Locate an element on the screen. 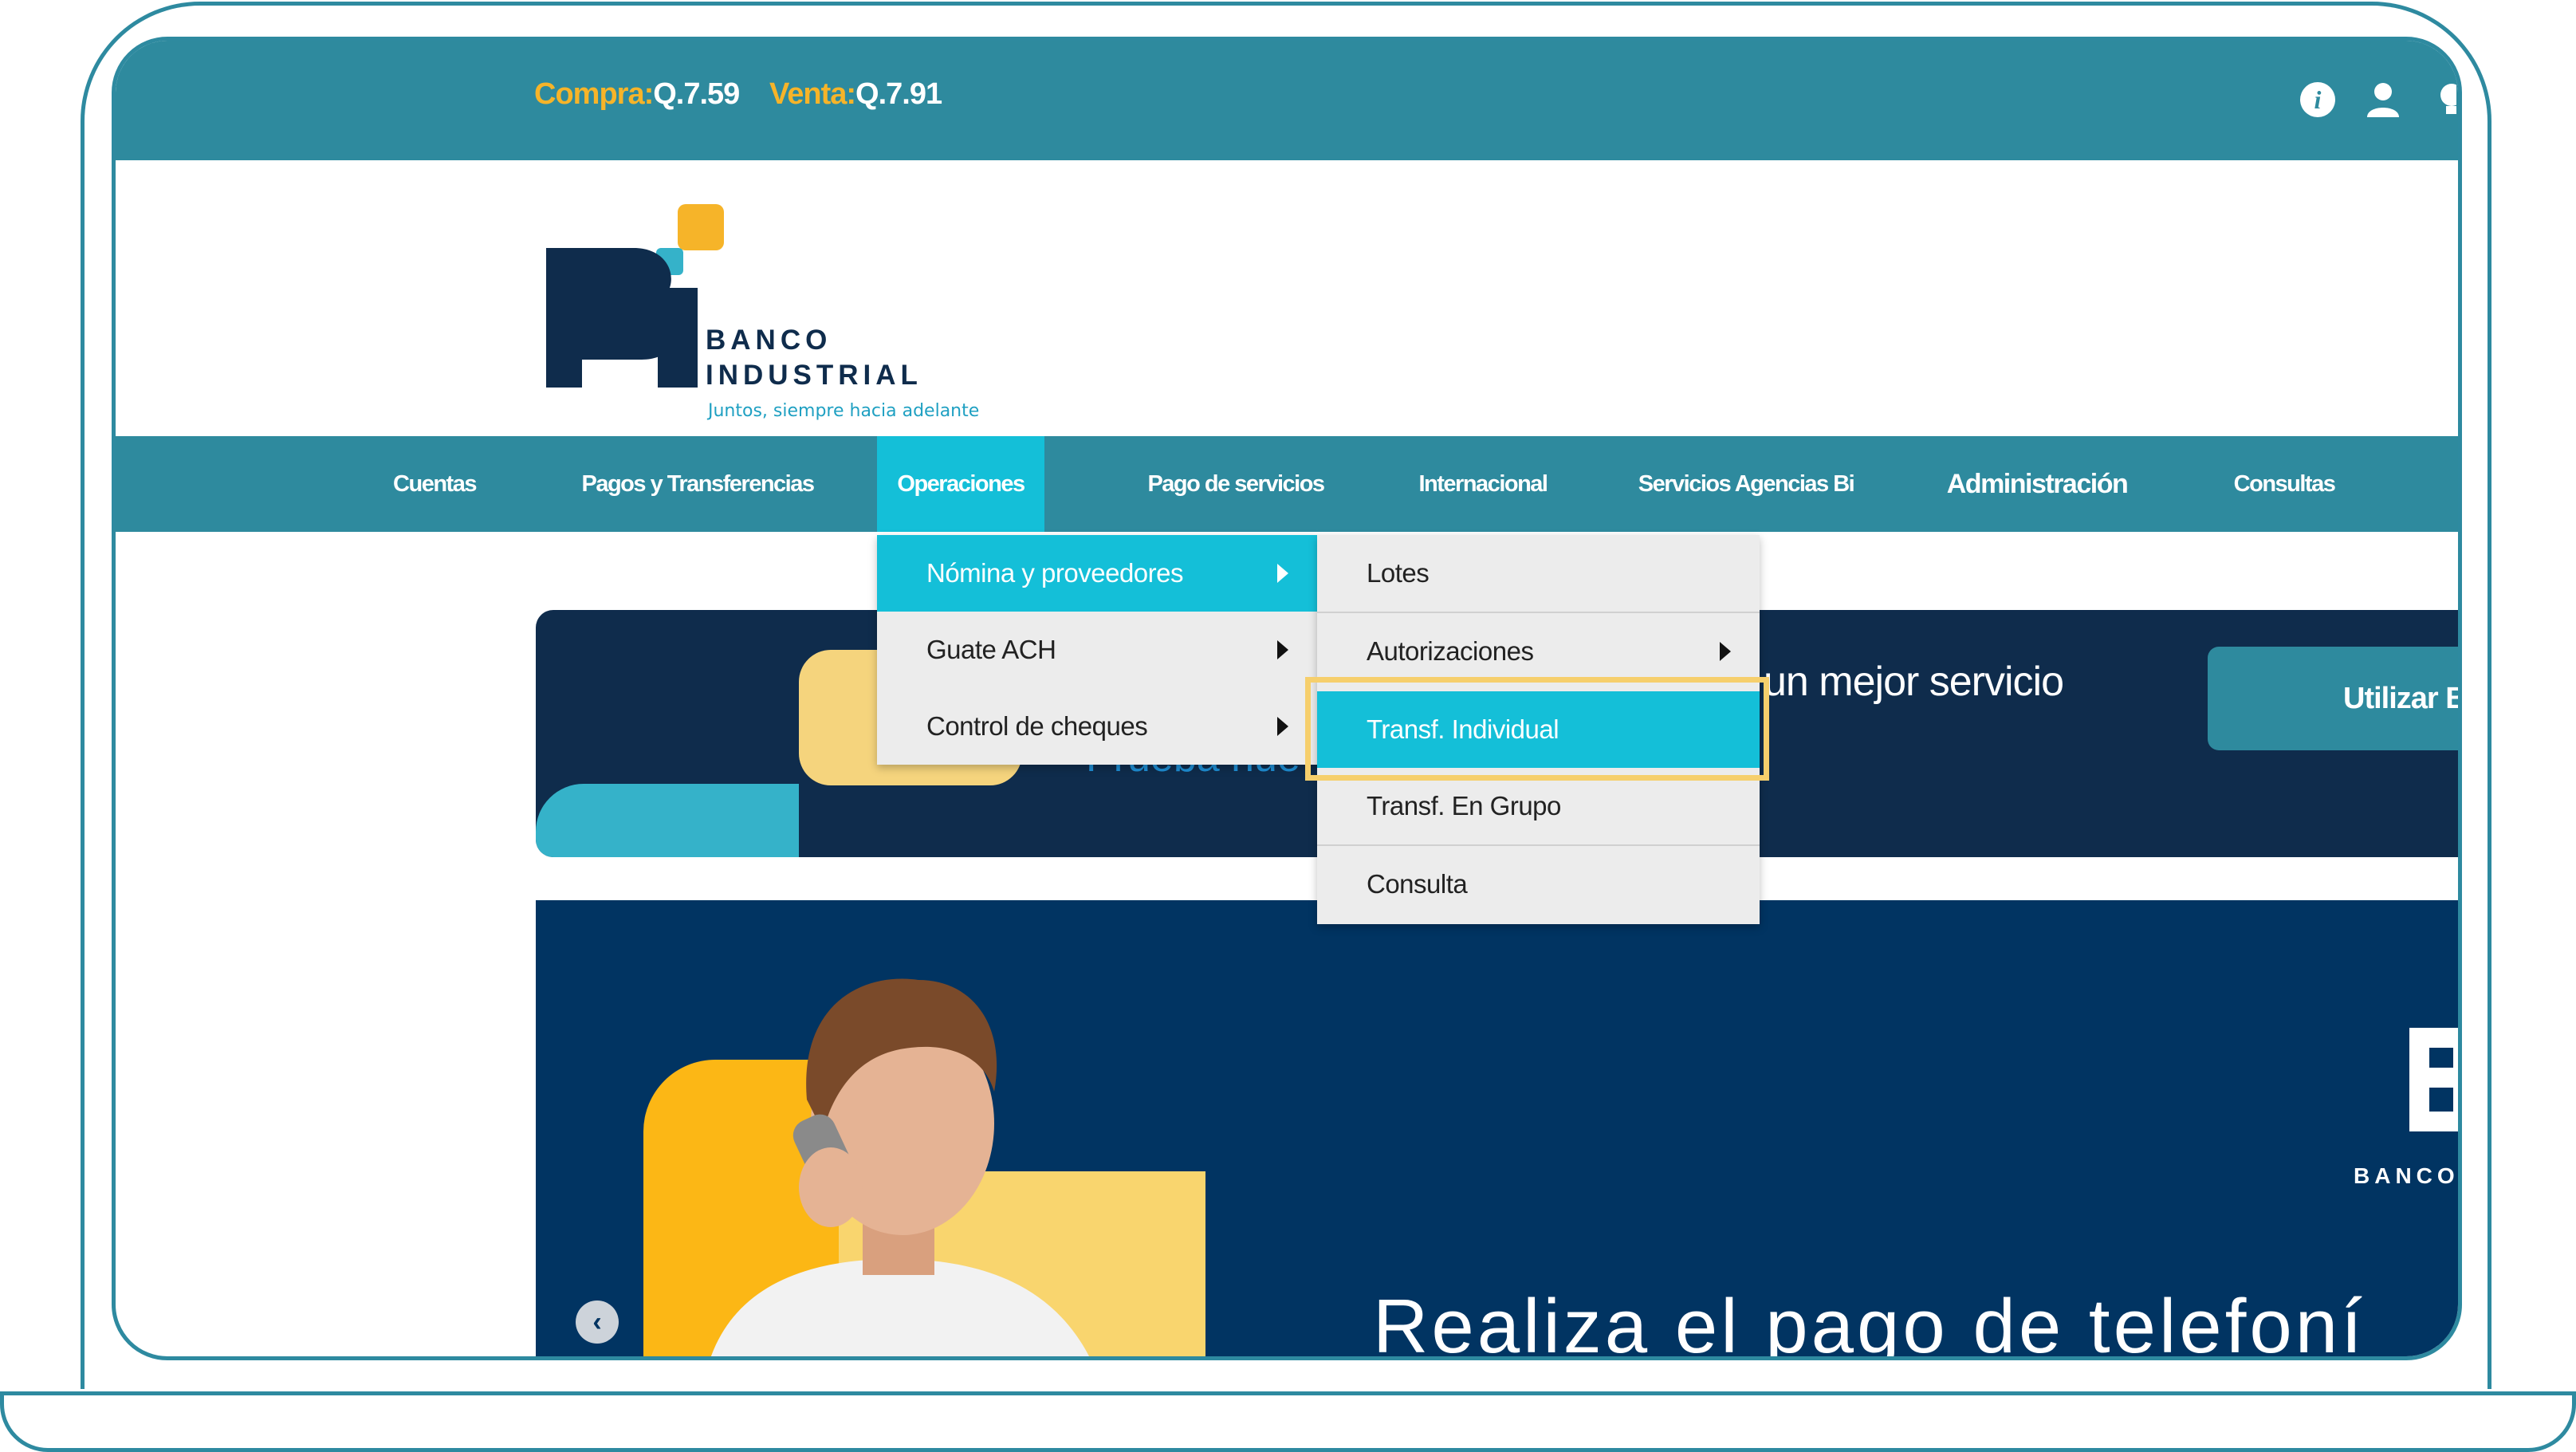  buy-rate-label: Compra: is located at coordinates (594, 94).